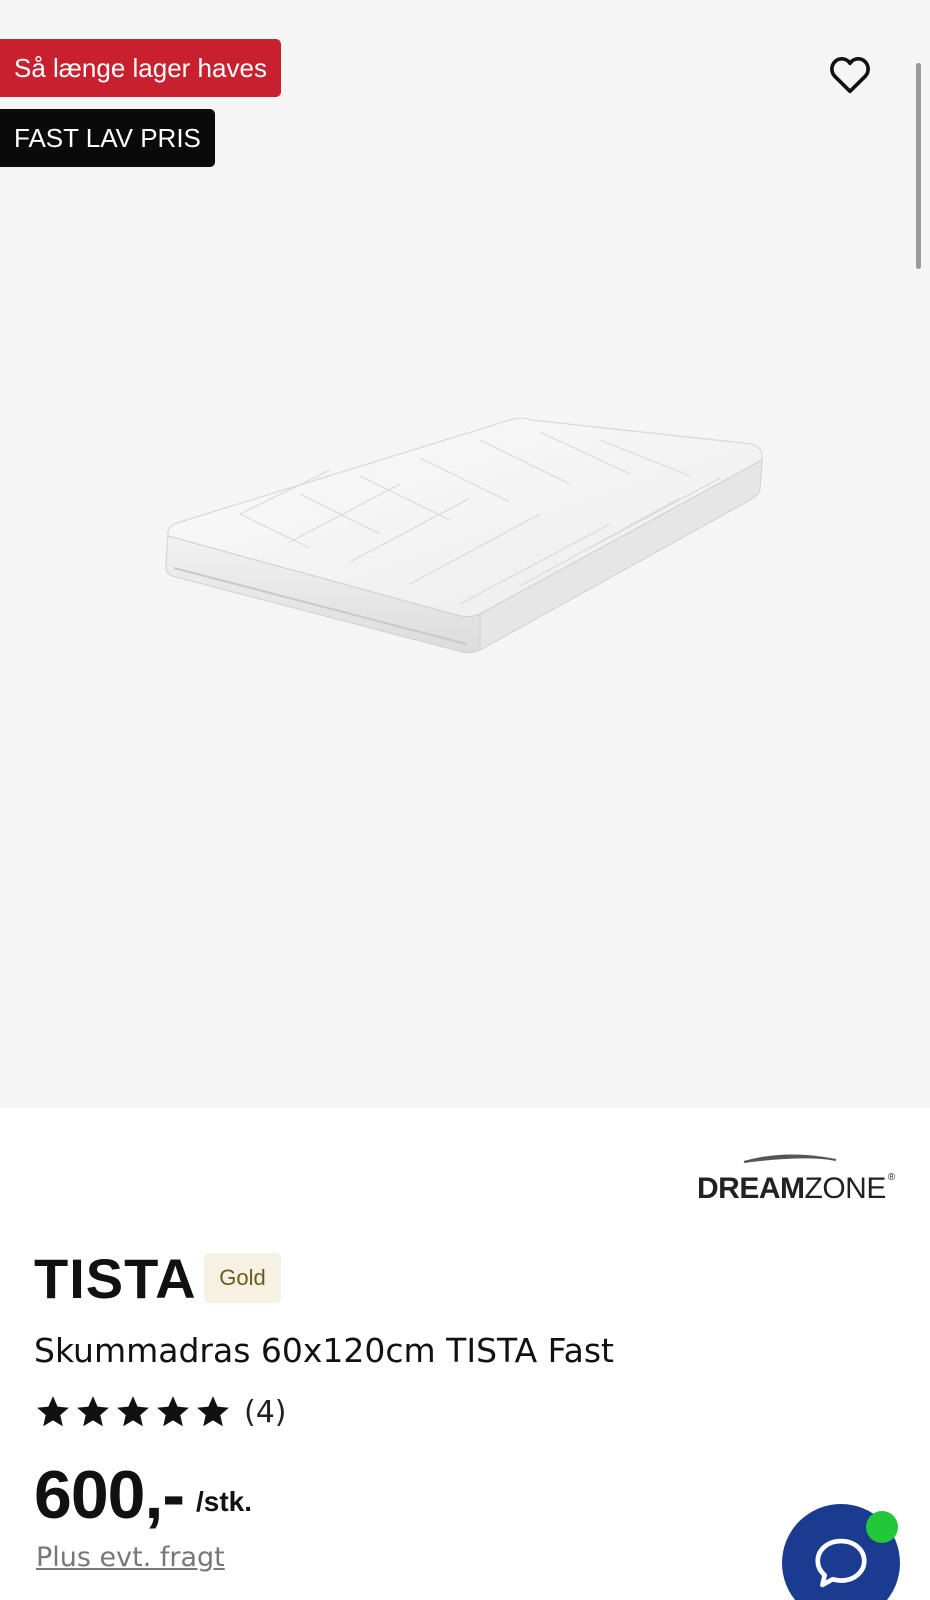 This screenshot has width=930, height=1600. I want to click on gallery-scrollbar, so click(918, 166).